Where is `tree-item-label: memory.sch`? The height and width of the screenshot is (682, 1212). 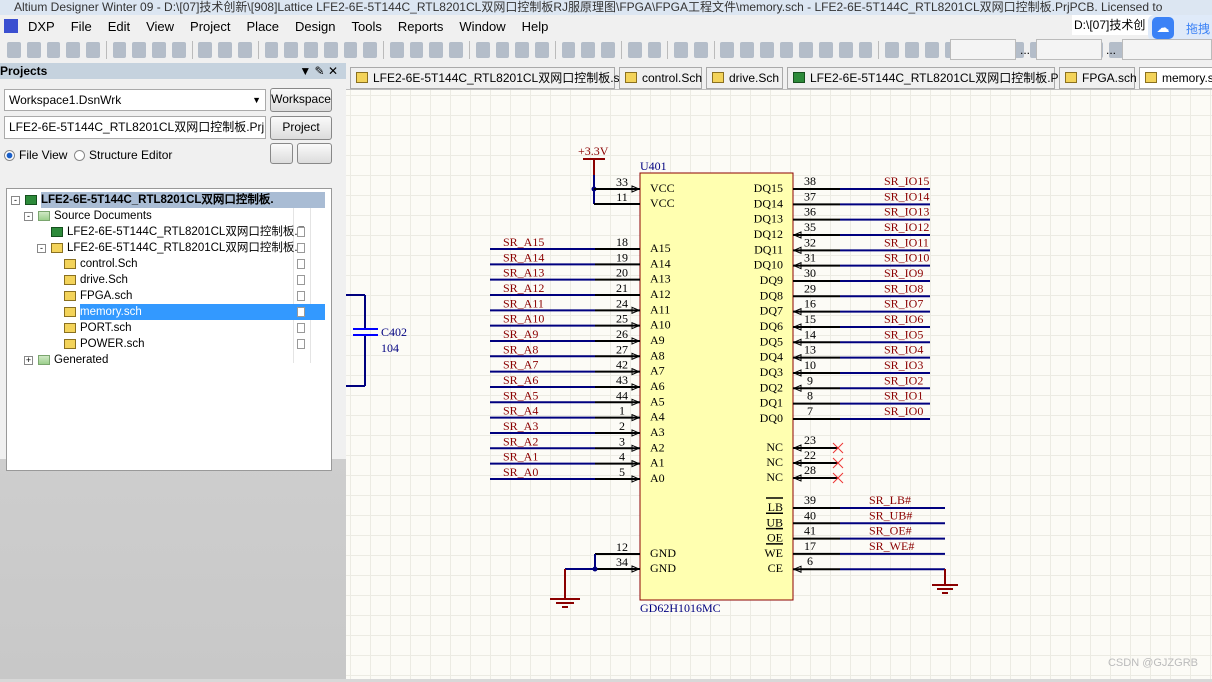 tree-item-label: memory.sch is located at coordinates (202, 312).